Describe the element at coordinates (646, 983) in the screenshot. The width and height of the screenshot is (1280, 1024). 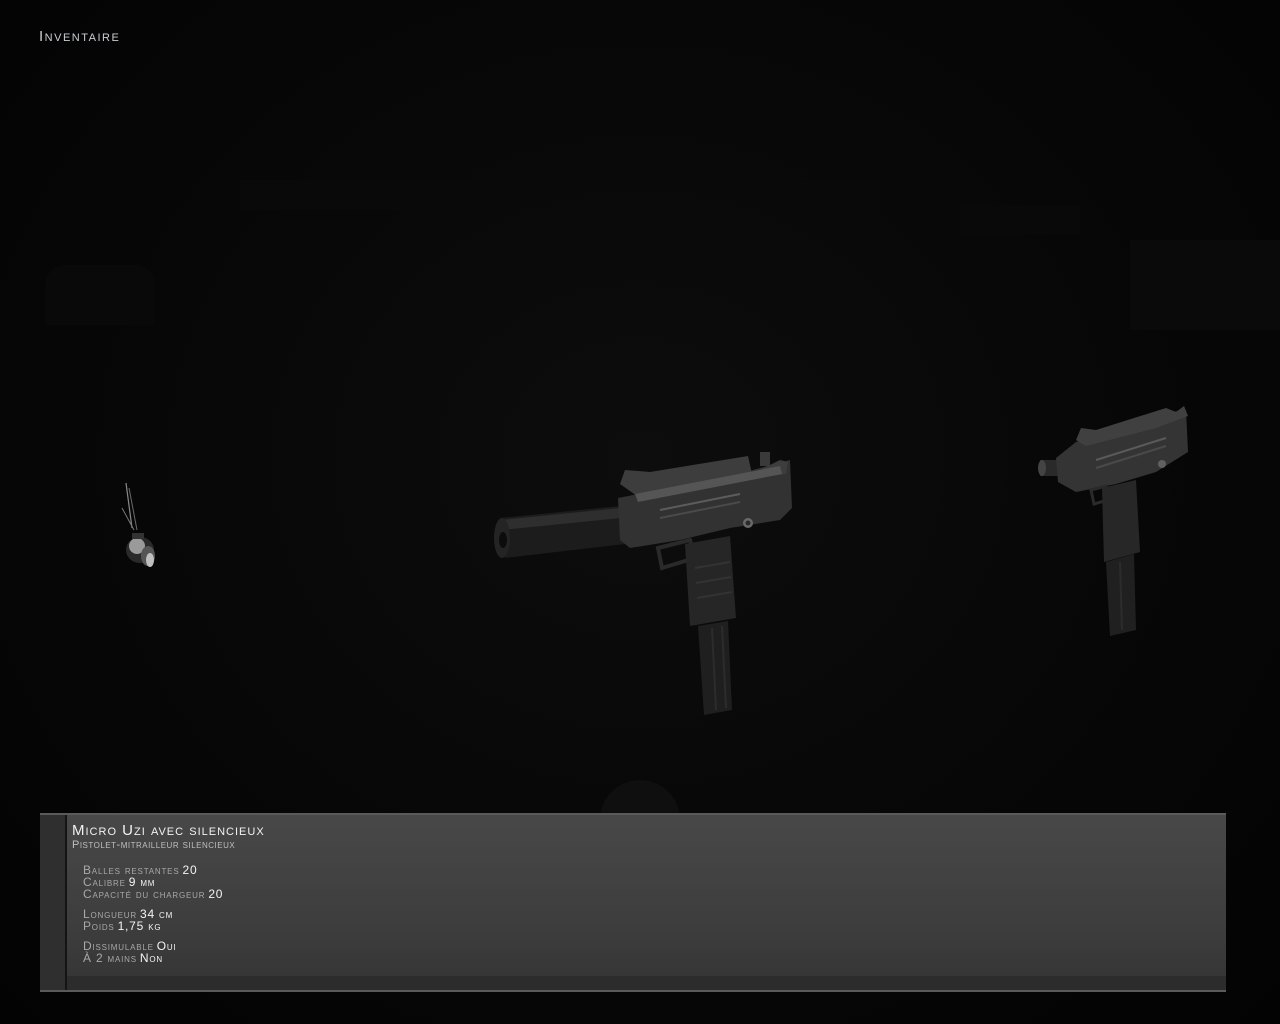
I see `panel-bottom-strip` at that location.